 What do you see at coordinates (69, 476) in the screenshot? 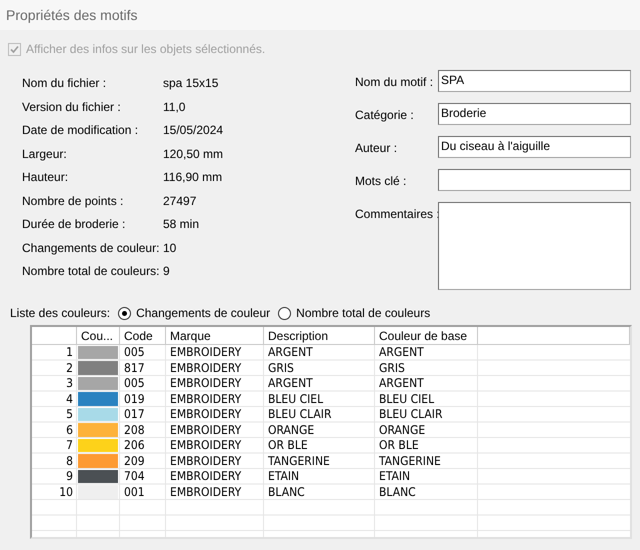
I see `row-number: 9` at bounding box center [69, 476].